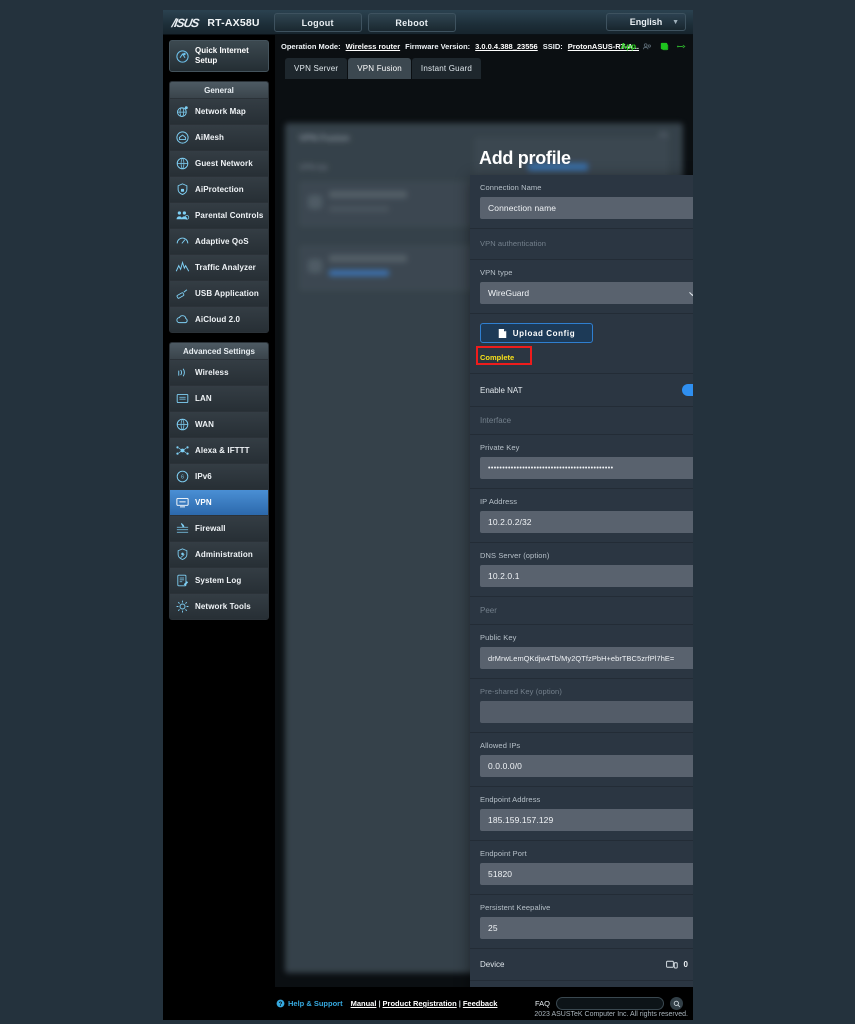  What do you see at coordinates (586, 874) in the screenshot?
I see `endpoint-port-input: 51820` at bounding box center [586, 874].